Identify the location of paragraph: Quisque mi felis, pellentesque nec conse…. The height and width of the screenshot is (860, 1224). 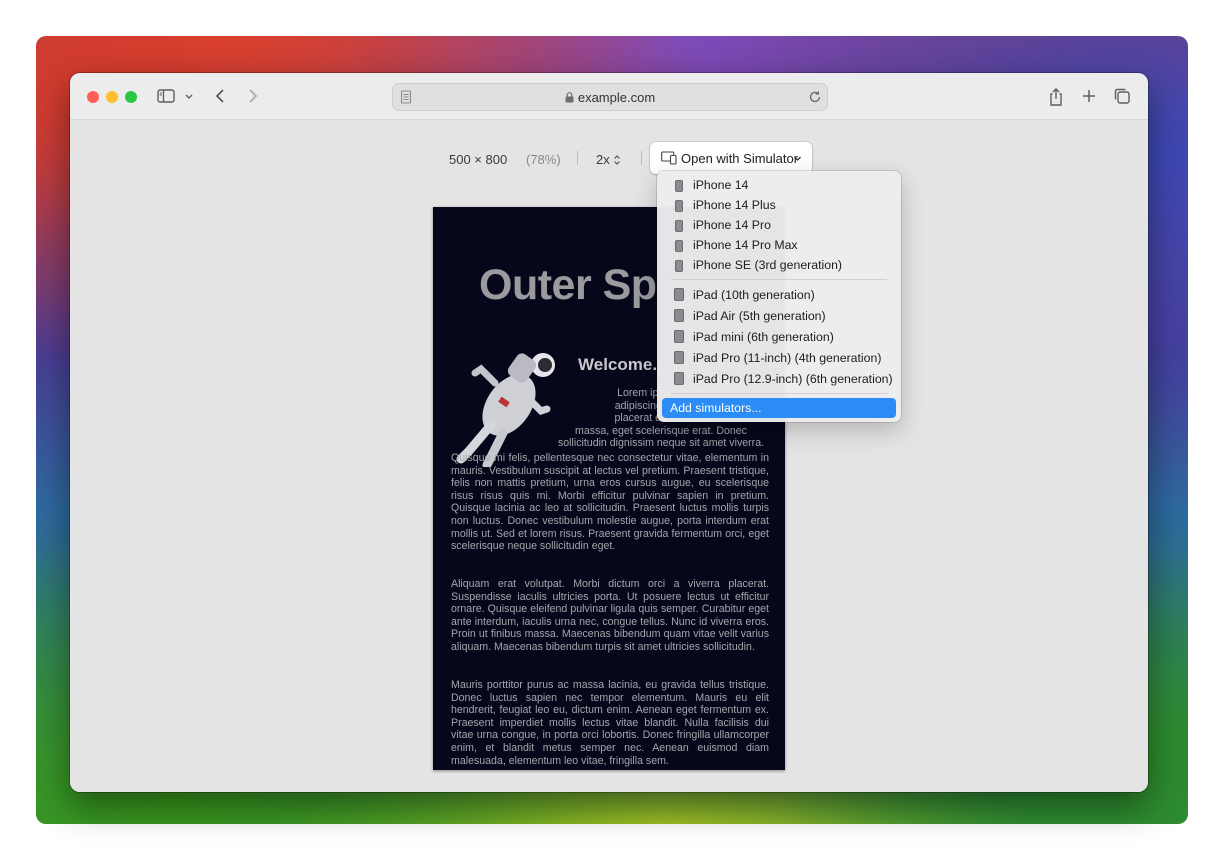
(610, 502).